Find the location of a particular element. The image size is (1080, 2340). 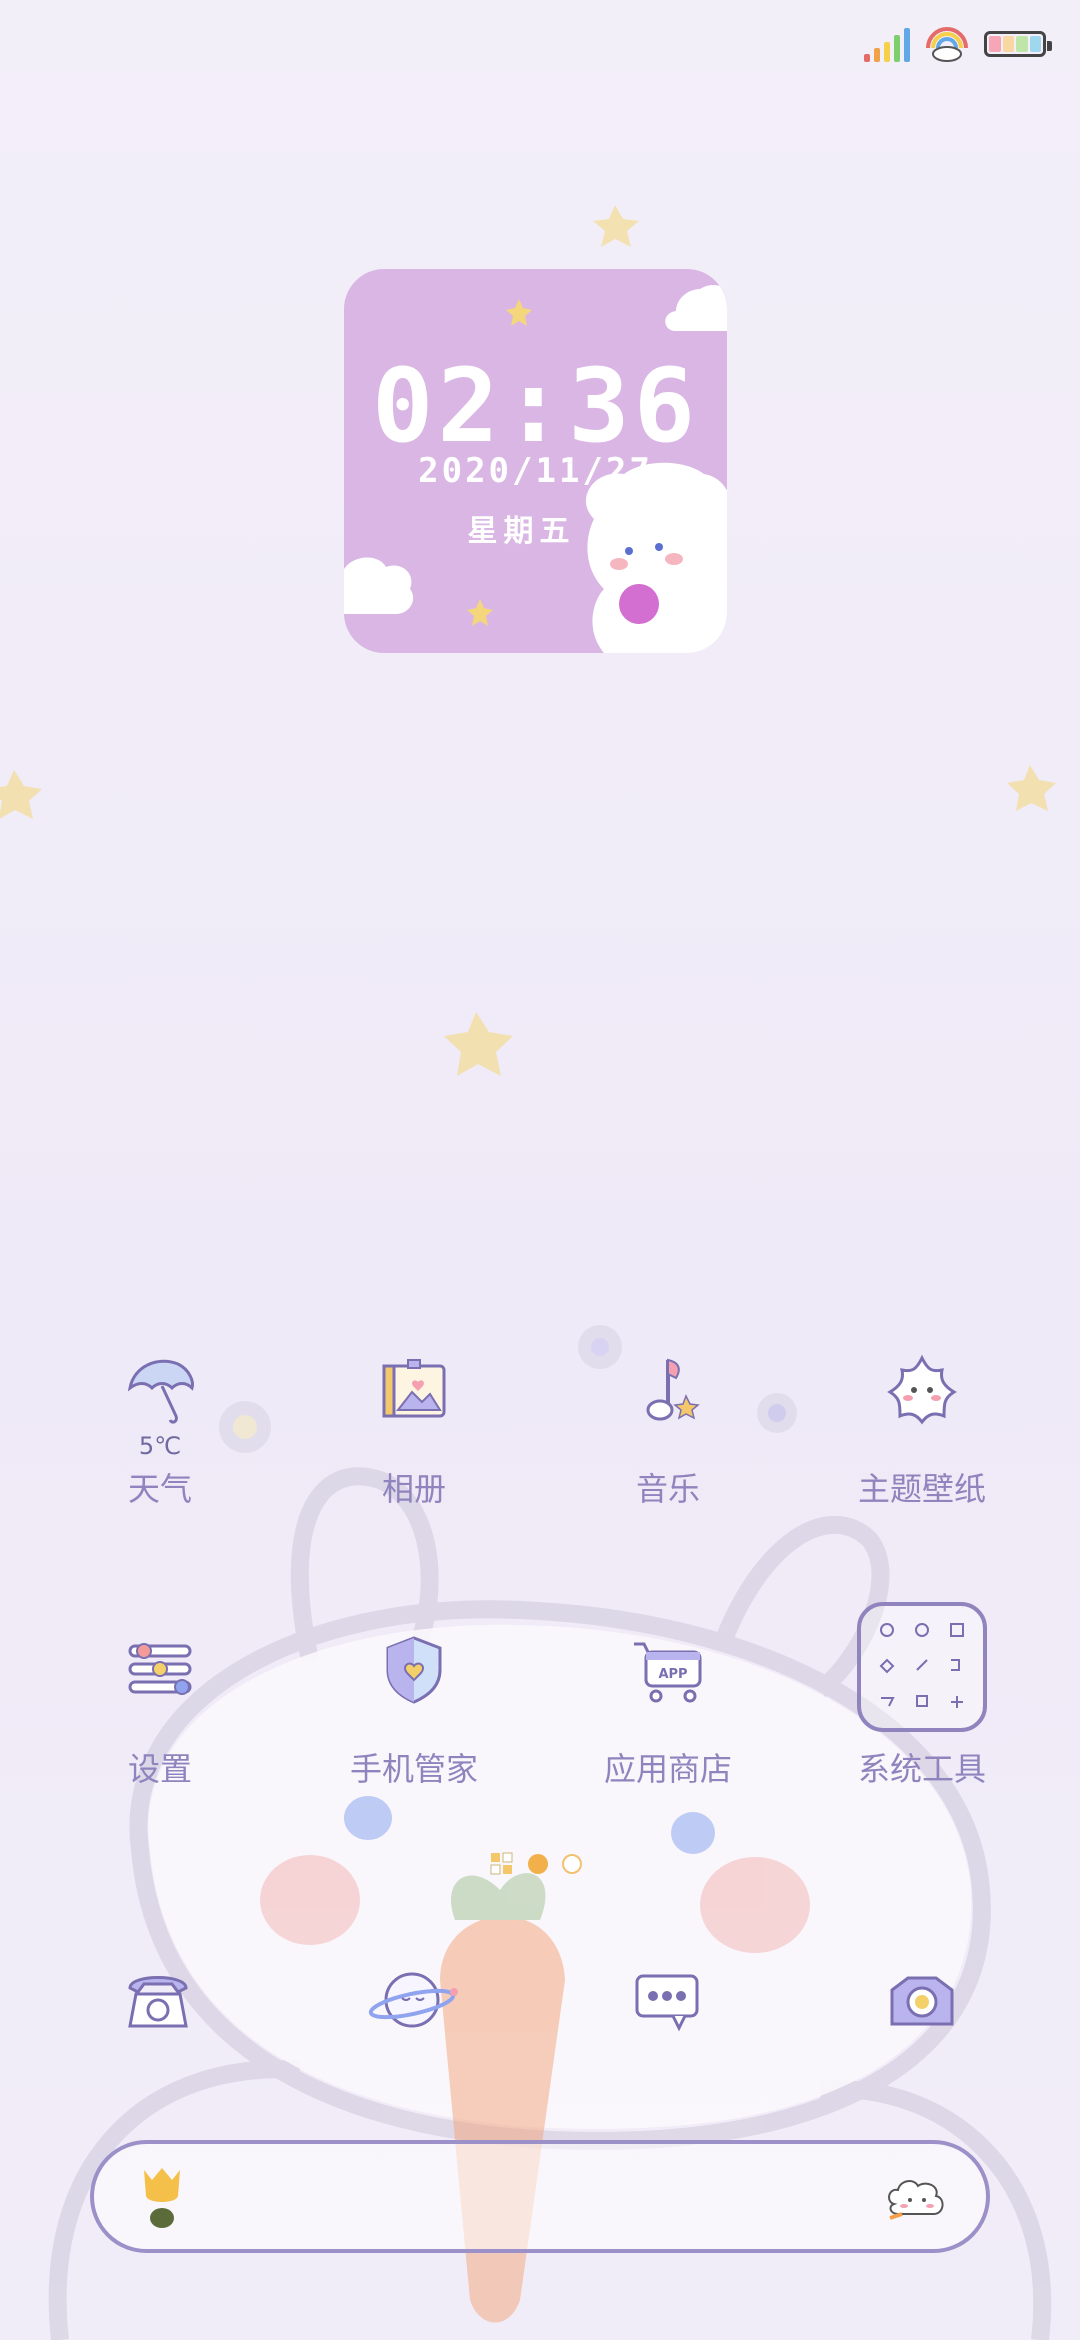

tulip-icon is located at coordinates (162, 2198).